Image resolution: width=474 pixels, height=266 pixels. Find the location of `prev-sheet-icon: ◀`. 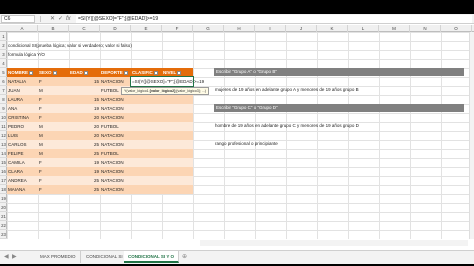

prev-sheet-icon: ◀ is located at coordinates (6, 257).